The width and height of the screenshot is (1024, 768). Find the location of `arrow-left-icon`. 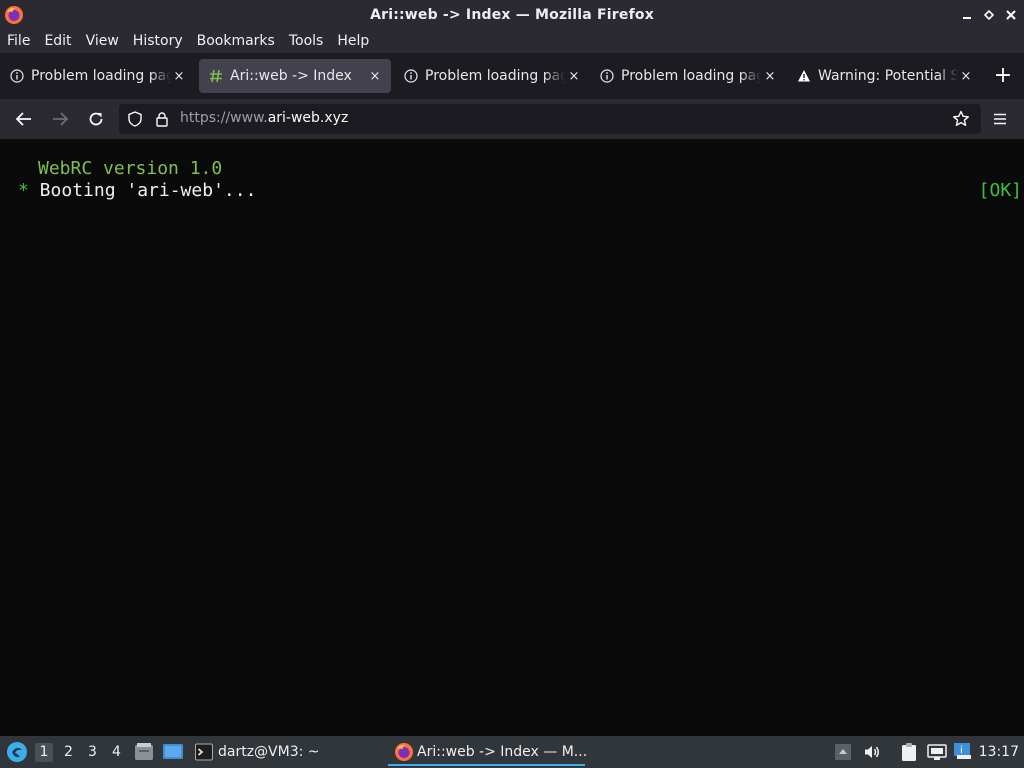

arrow-left-icon is located at coordinates (23, 119).